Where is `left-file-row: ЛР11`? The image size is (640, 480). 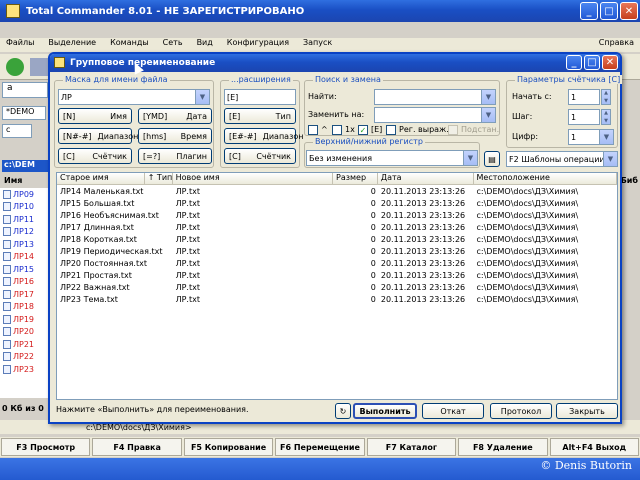
left-file-row: ЛР11 is located at coordinates (25, 219).